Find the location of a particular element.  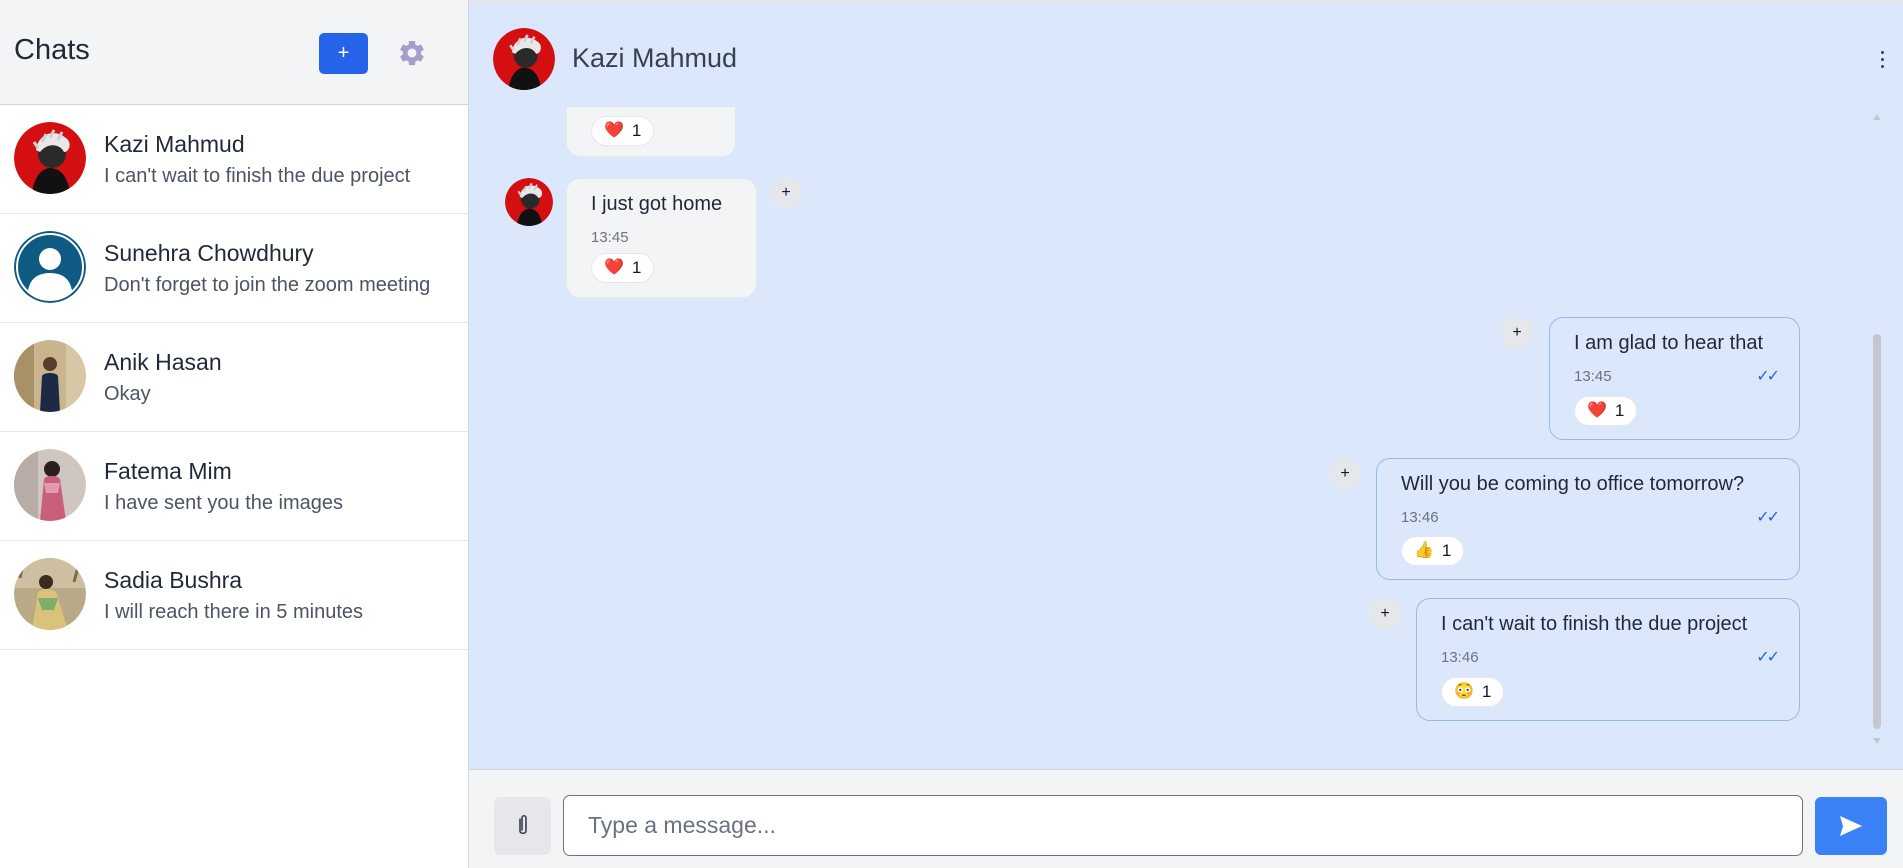

flushed-face-emoji-icon: 😳 is located at coordinates (1464, 691).